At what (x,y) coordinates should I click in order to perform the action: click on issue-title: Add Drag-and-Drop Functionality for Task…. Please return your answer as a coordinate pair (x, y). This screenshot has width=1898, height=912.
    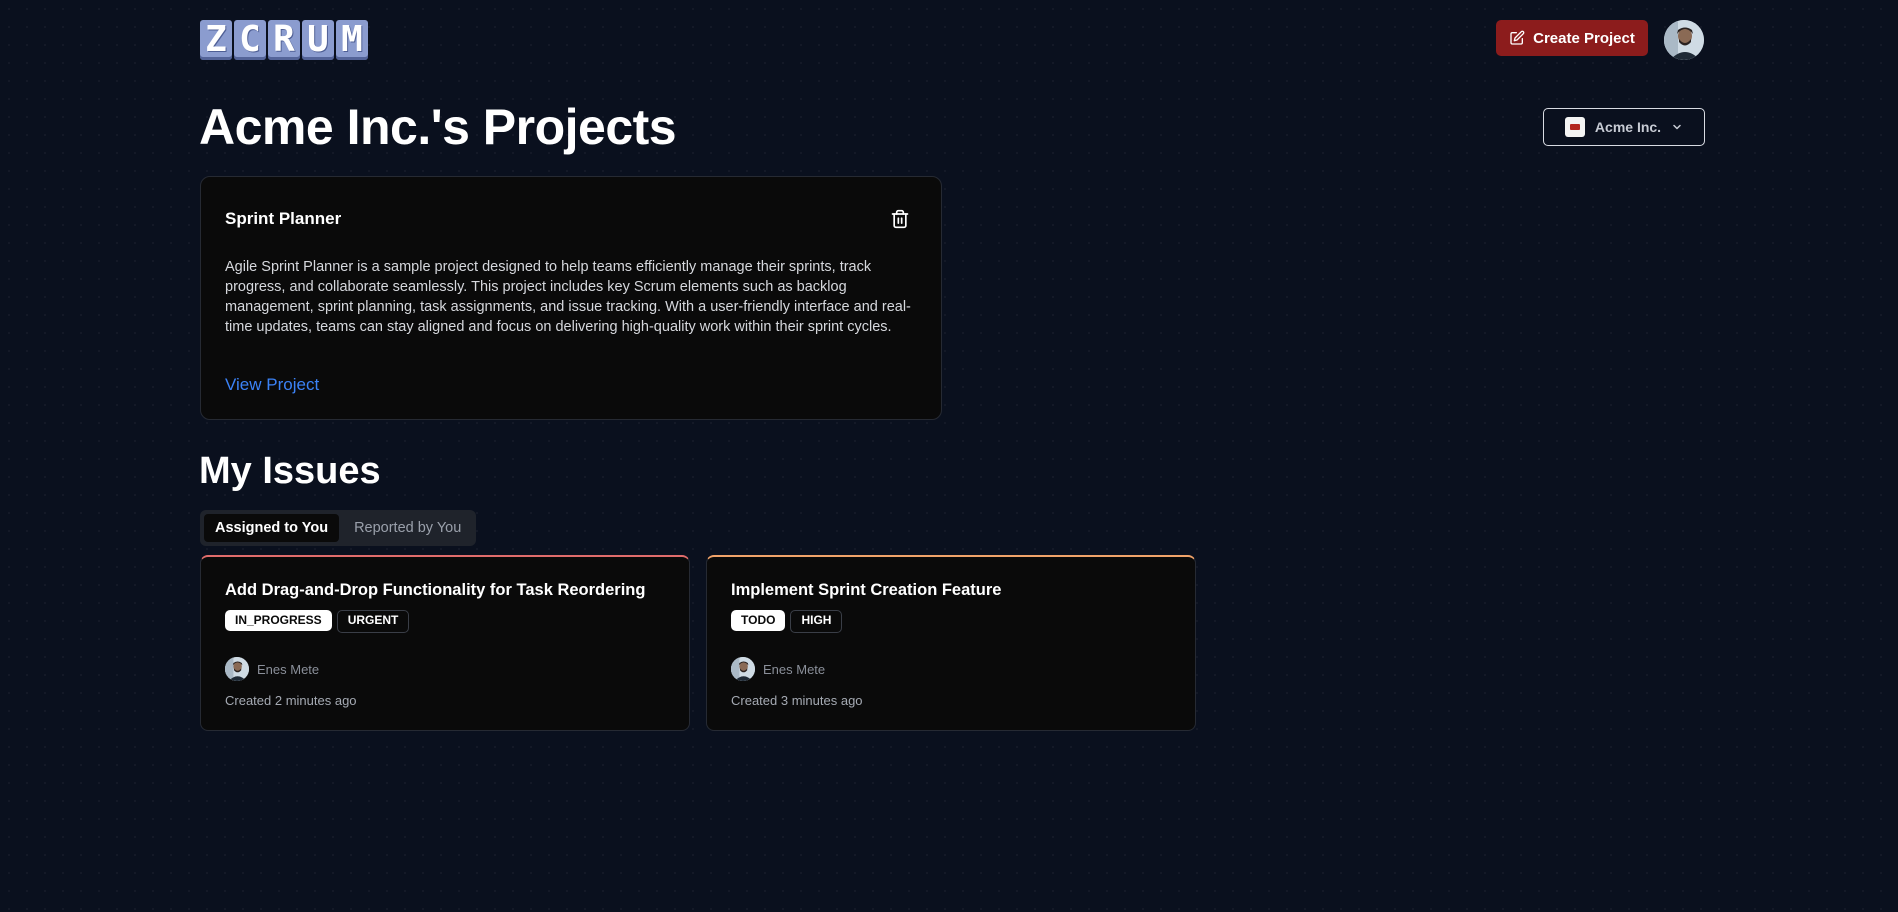
    Looking at the image, I should click on (435, 590).